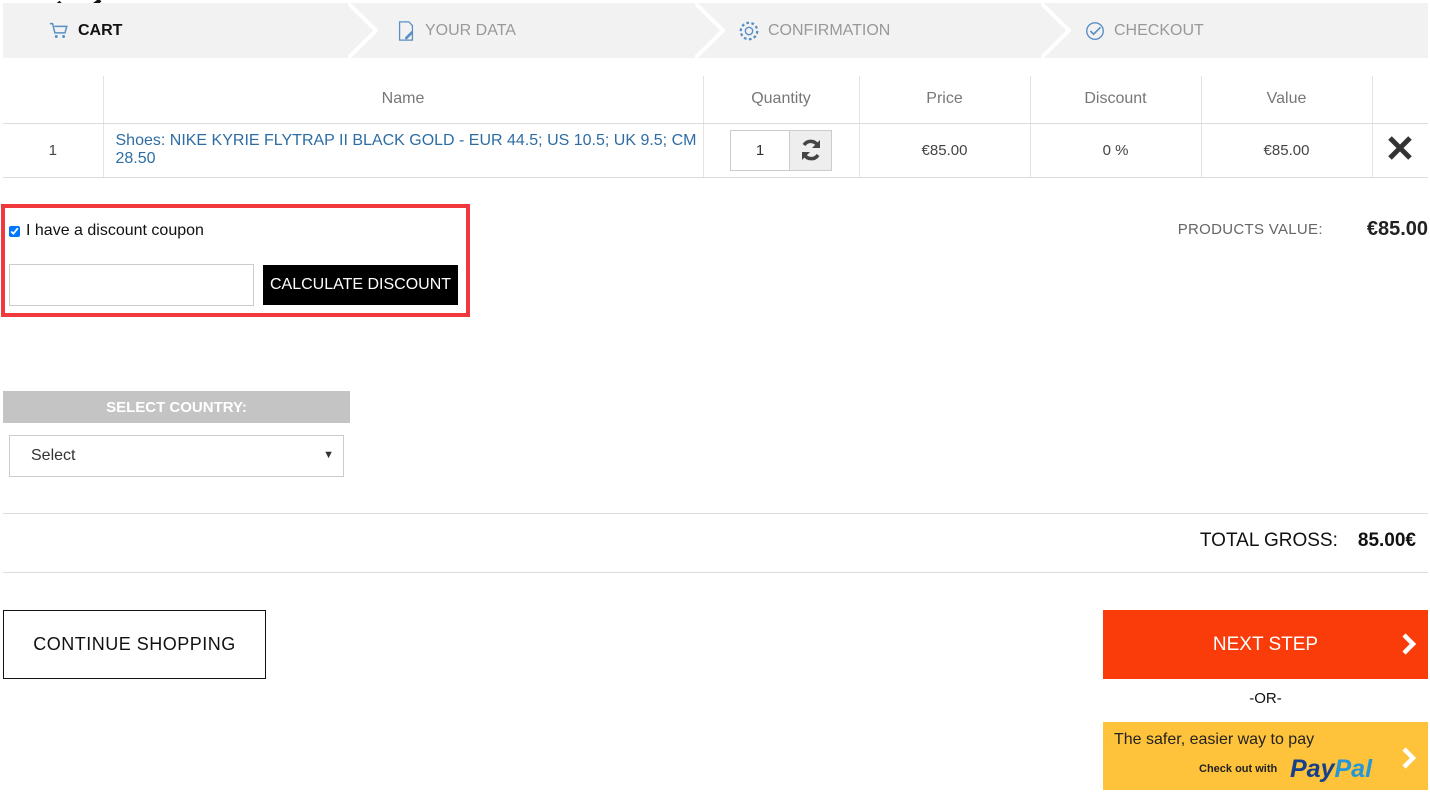 Image resolution: width=1430 pixels, height=793 pixels. Describe the element at coordinates (1268, 540) in the screenshot. I see `total-gross-label: TOTAL GROSS:` at that location.